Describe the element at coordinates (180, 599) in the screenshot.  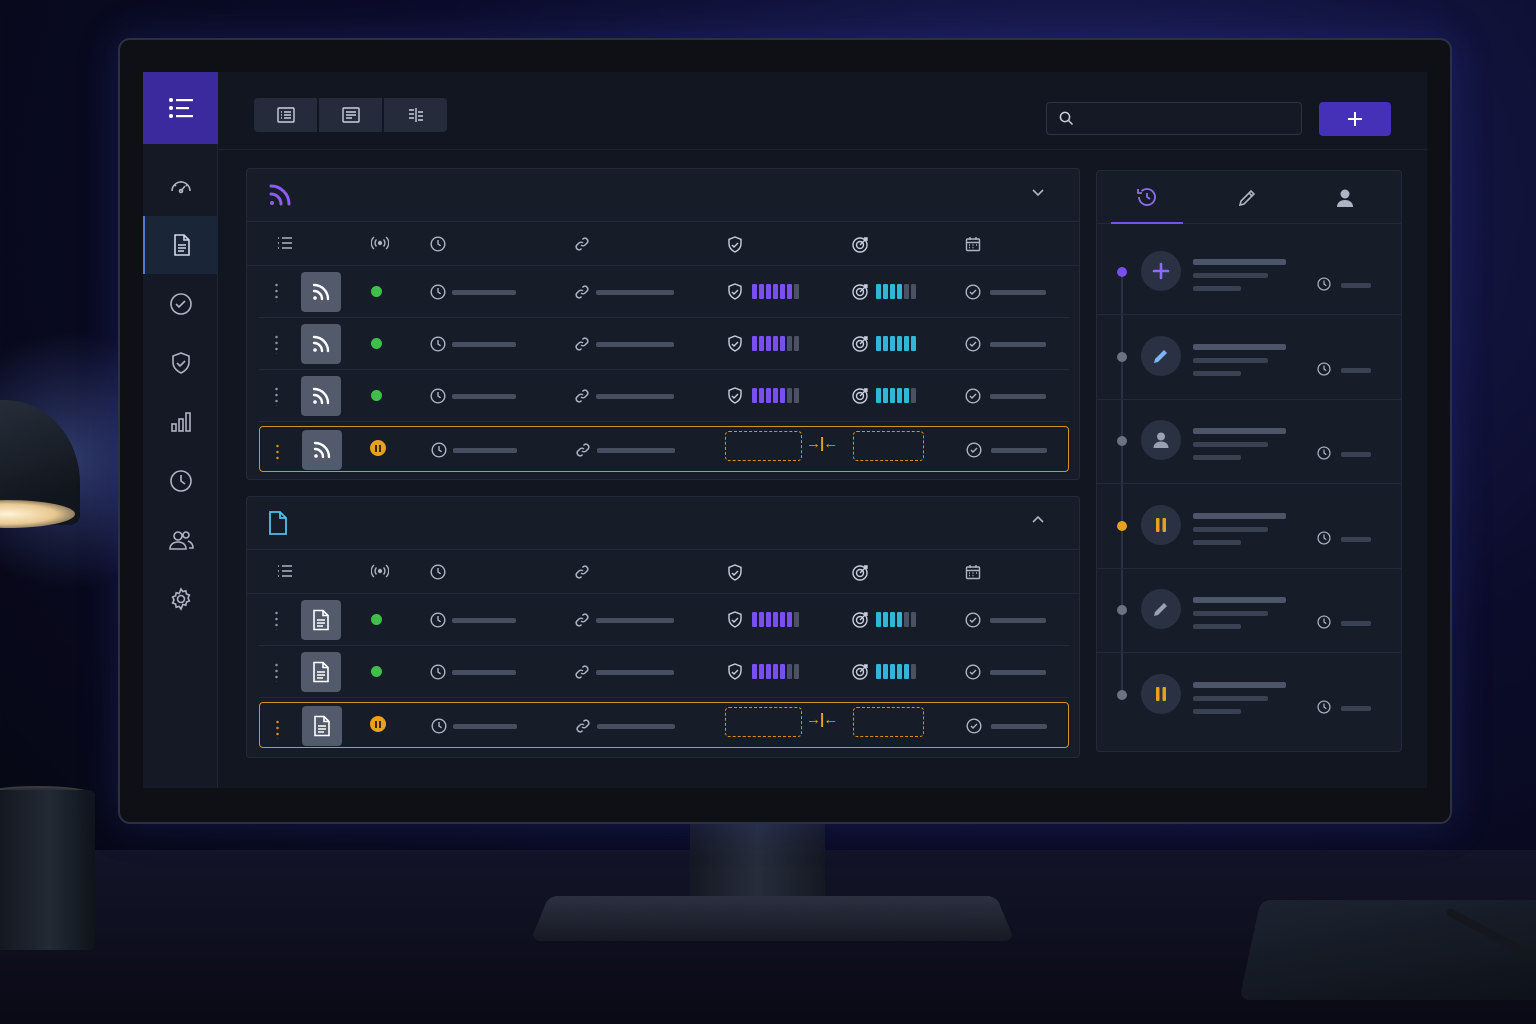
I see `sidebar-item-settings` at that location.